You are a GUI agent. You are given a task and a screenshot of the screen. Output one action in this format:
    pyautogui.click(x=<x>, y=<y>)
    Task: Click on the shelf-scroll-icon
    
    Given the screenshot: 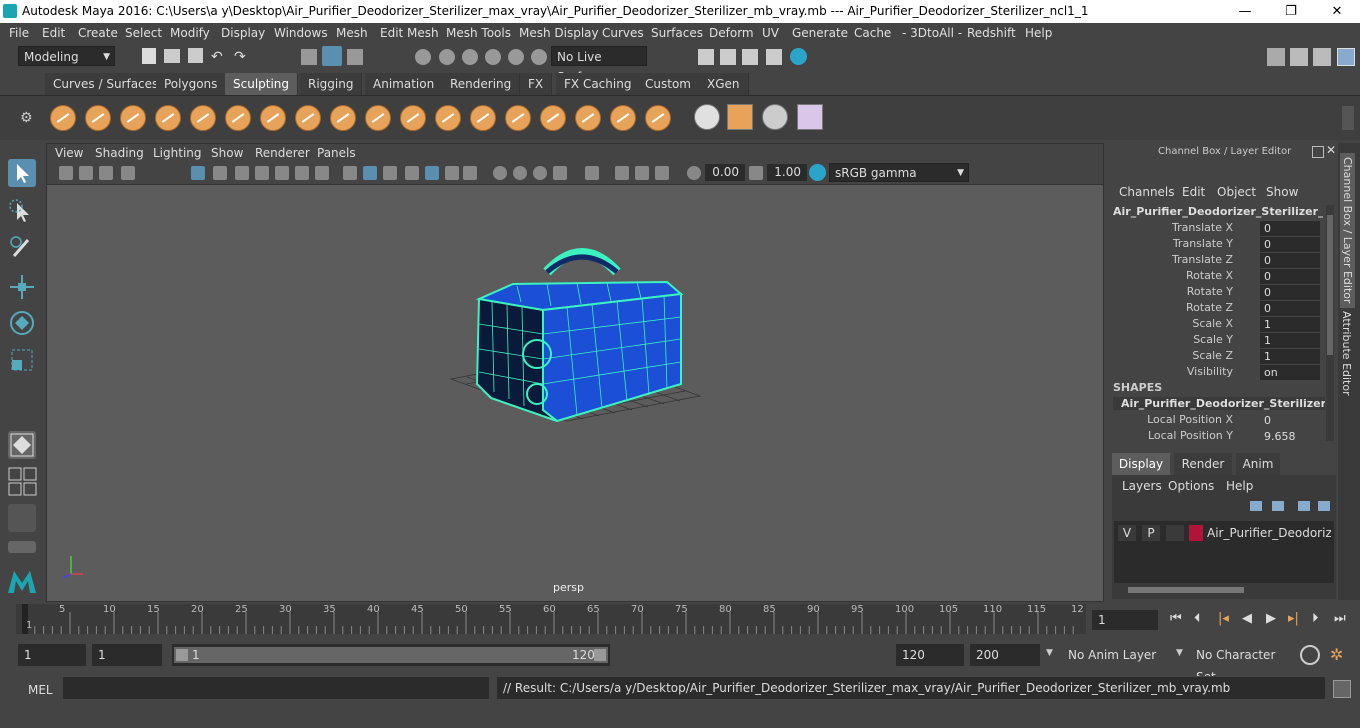 What is the action you would take?
    pyautogui.click(x=1348, y=118)
    